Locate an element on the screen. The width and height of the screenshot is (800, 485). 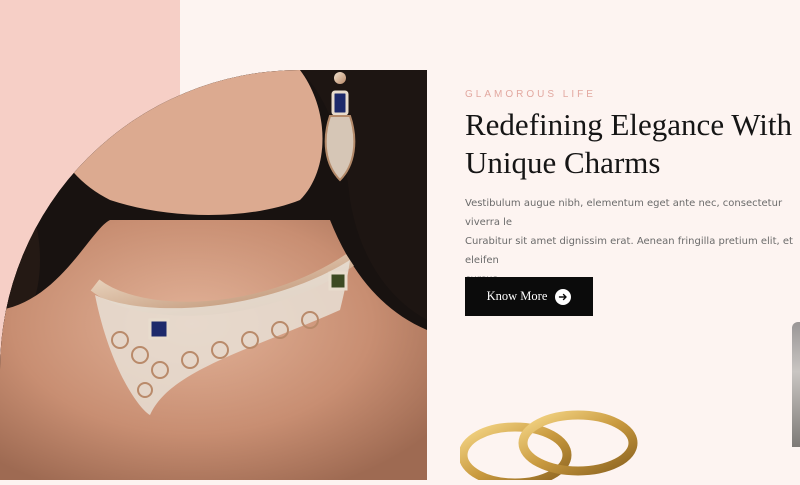
eyebrow-text: GLAMOROUS LIFE is located at coordinates (530, 94).